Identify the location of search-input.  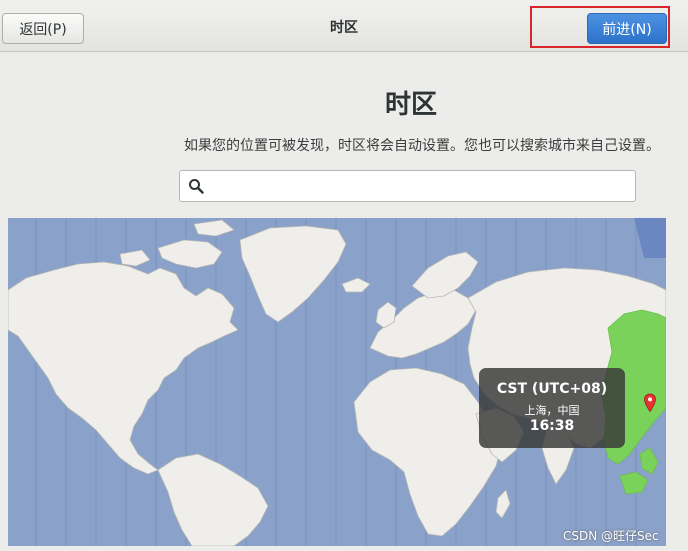
(419, 187).